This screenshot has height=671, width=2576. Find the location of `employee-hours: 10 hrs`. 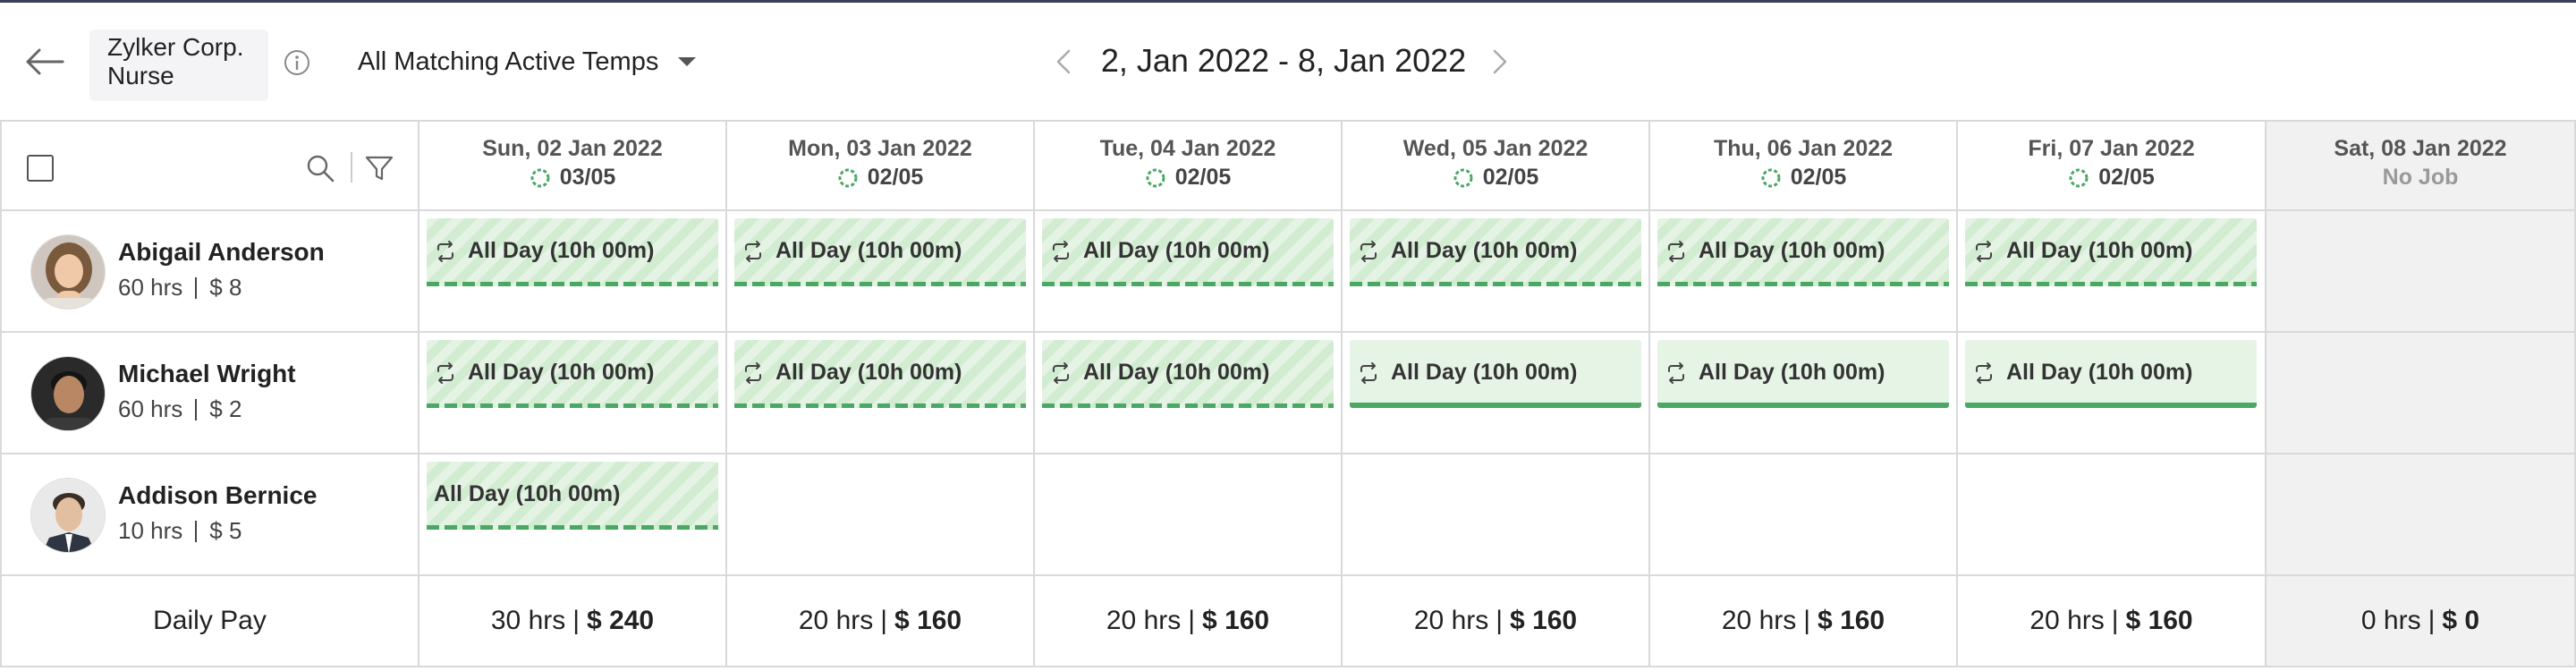

employee-hours: 10 hrs is located at coordinates (150, 531).